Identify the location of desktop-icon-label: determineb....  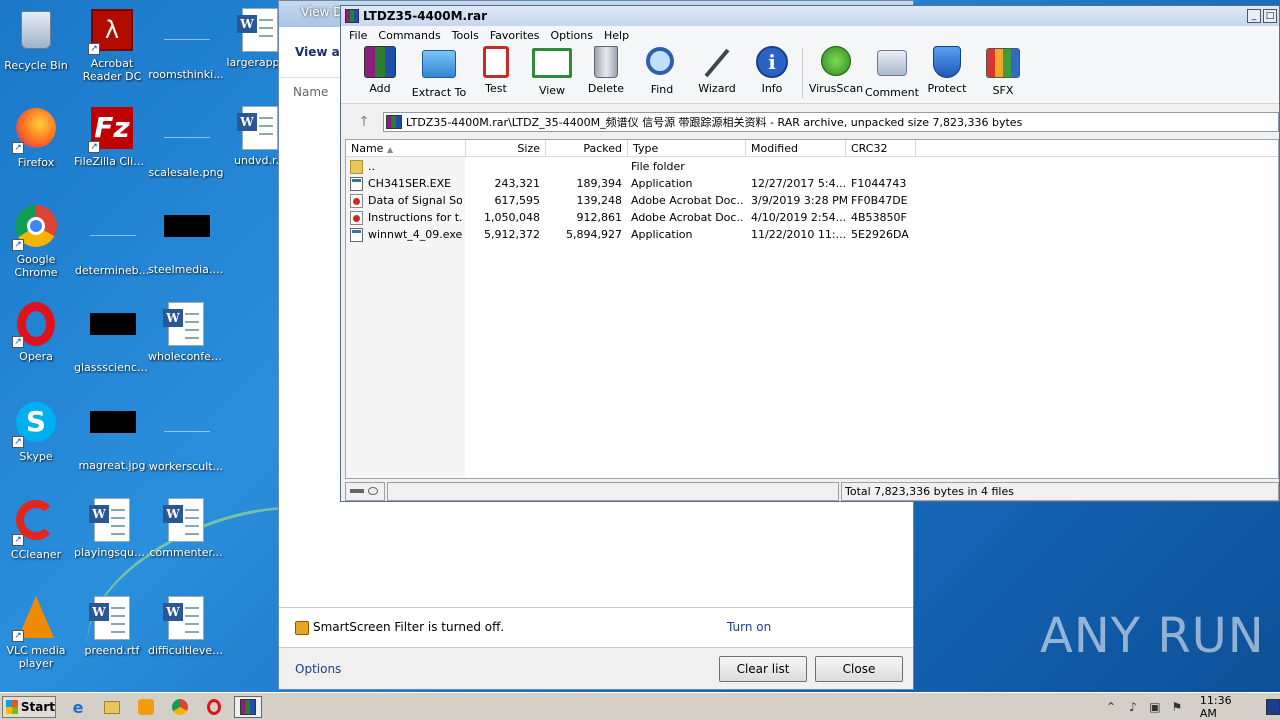
(112, 270).